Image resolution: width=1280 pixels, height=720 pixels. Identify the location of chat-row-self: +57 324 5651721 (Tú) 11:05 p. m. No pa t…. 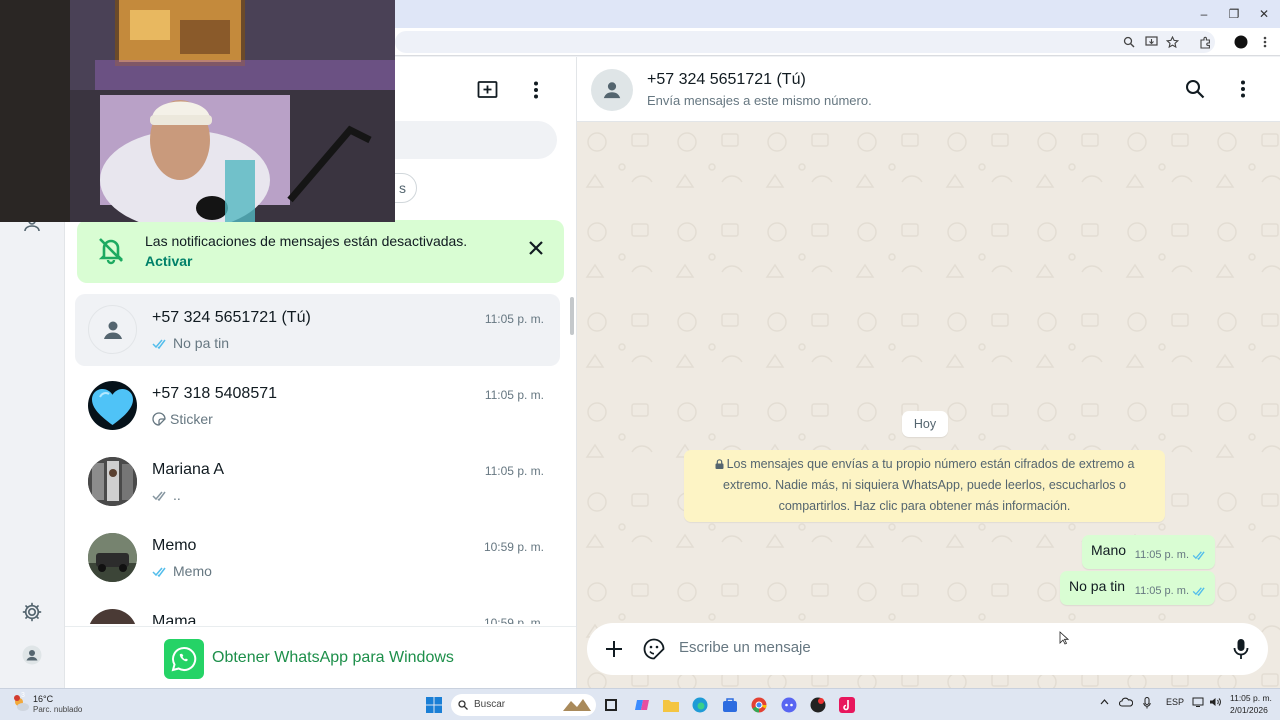
(317, 330).